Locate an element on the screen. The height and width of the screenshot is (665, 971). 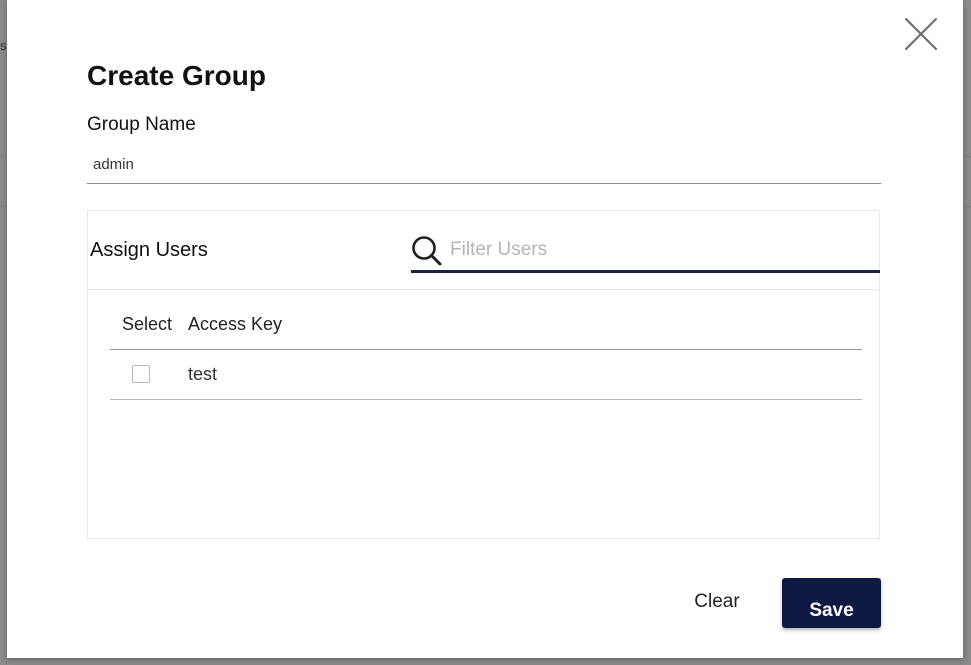
filter-users-field is located at coordinates (645, 253).